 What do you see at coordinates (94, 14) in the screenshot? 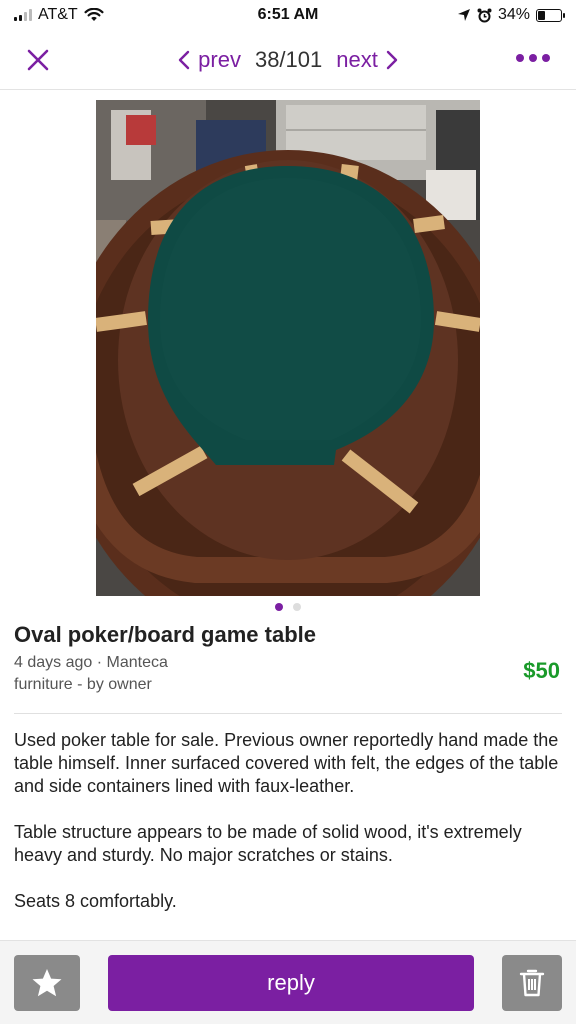
I see `wifi-icon` at bounding box center [94, 14].